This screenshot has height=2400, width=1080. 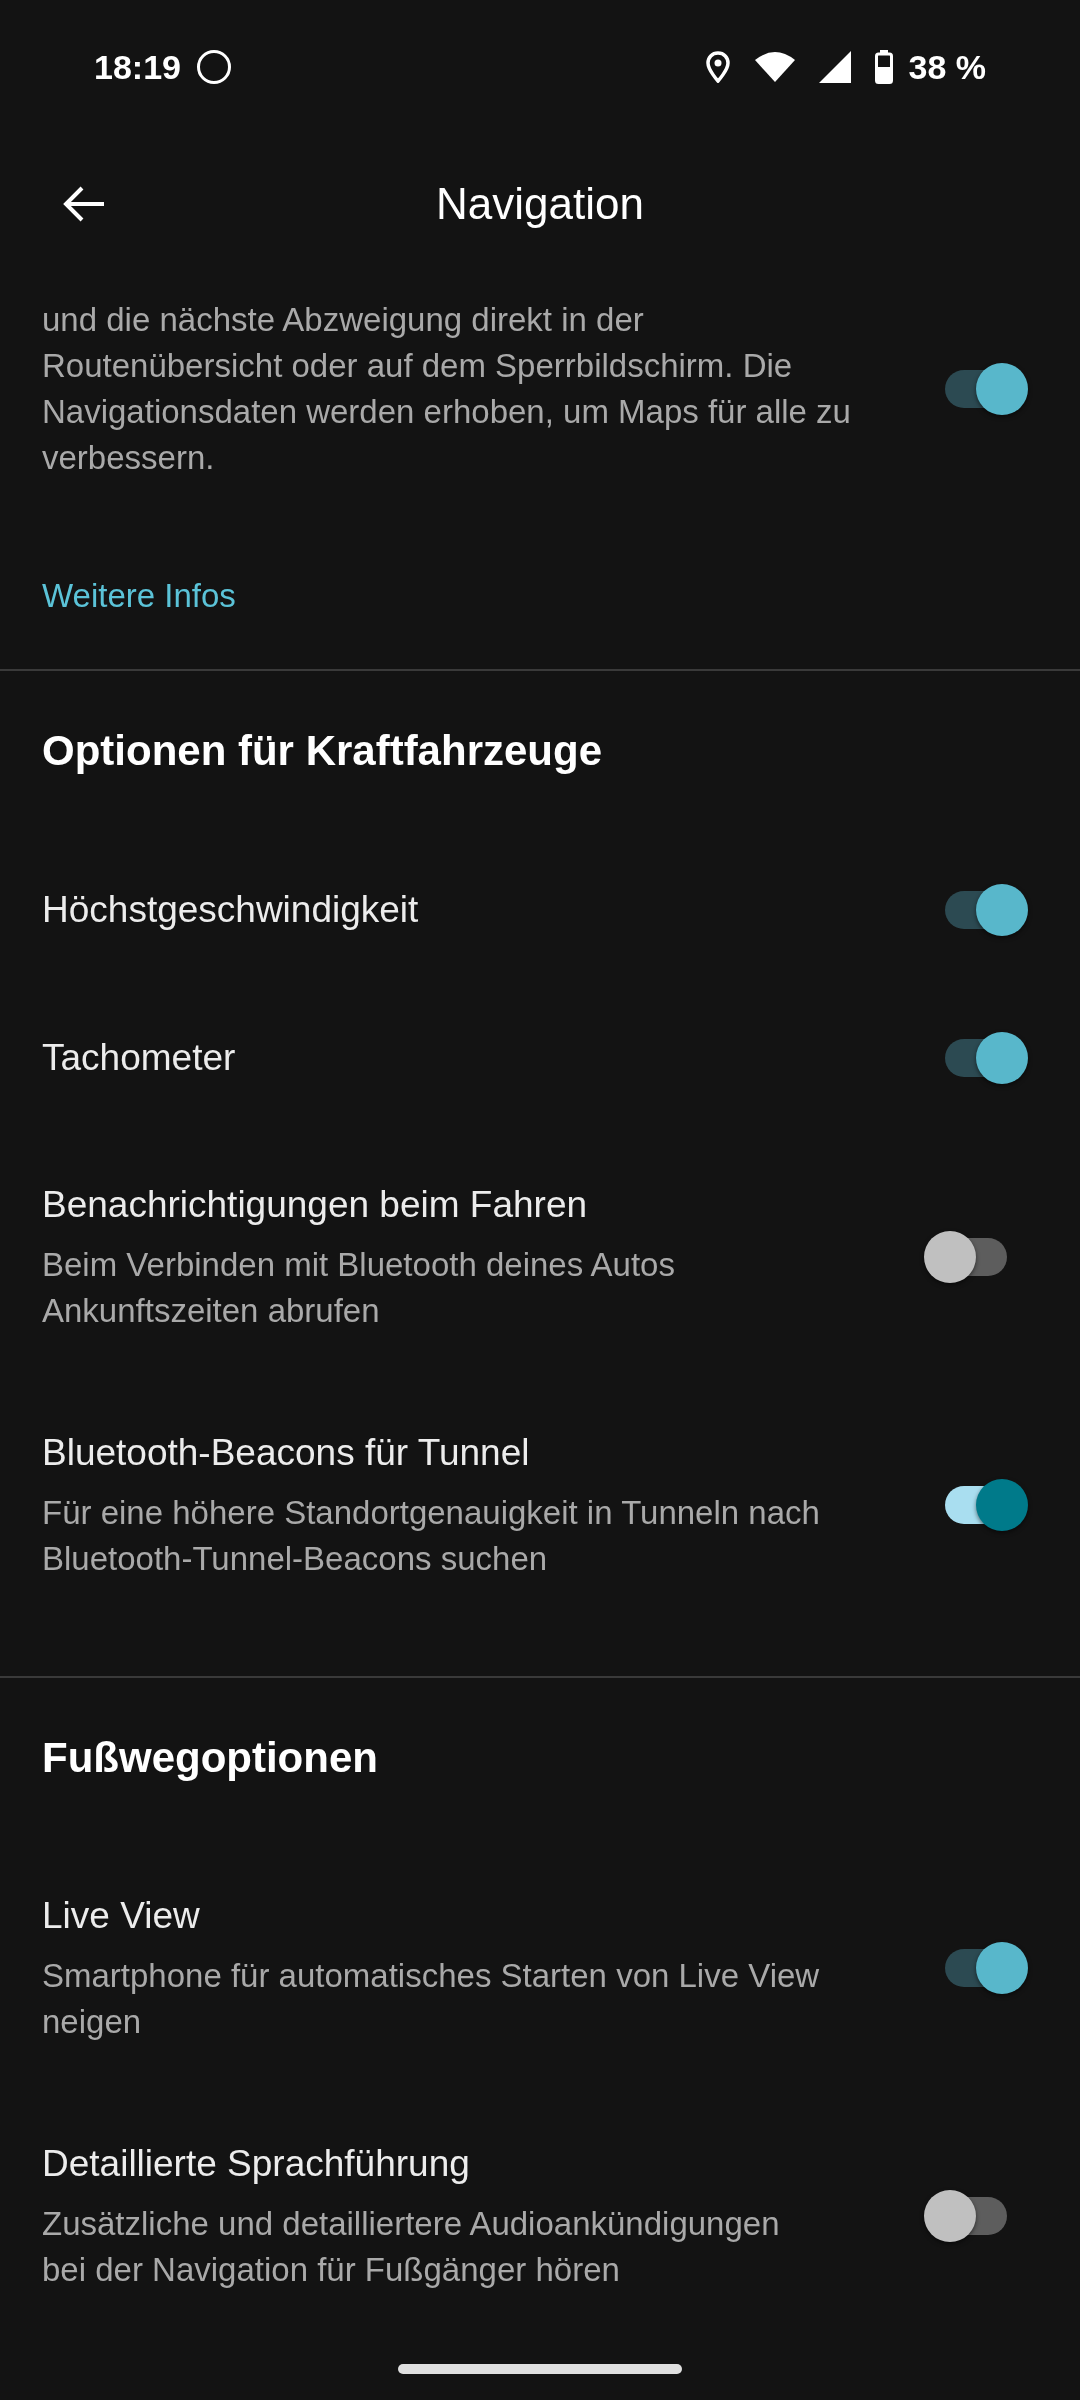 I want to click on battery-percentage: 38 %, so click(x=947, y=67).